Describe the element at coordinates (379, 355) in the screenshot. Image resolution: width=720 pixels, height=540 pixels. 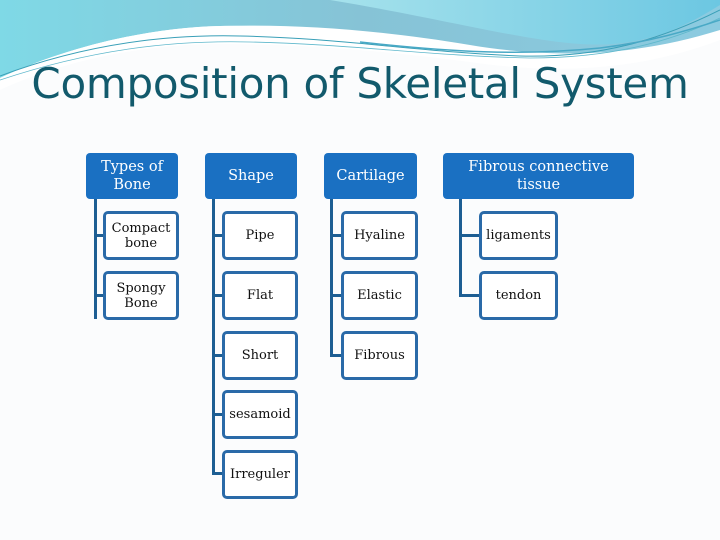
I see `node-fibrous: Fibrous` at that location.